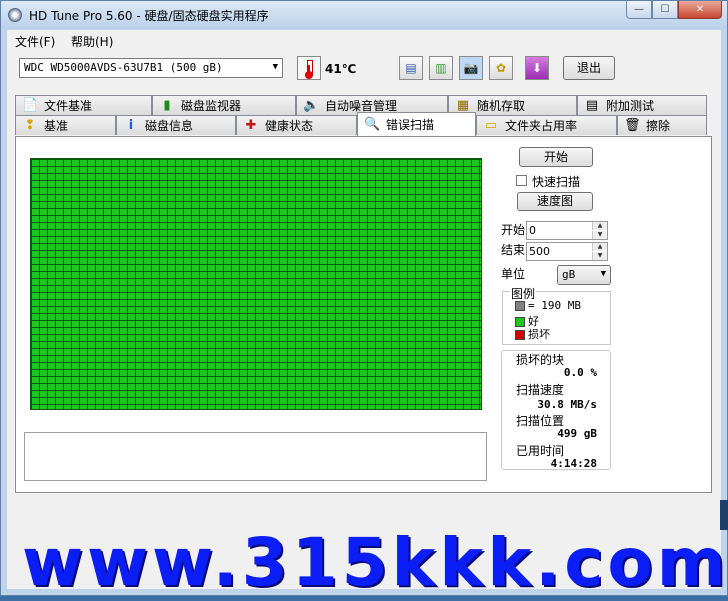 The height and width of the screenshot is (601, 728). Describe the element at coordinates (311, 105) in the screenshot. I see `speaker-icon: 🔈` at that location.